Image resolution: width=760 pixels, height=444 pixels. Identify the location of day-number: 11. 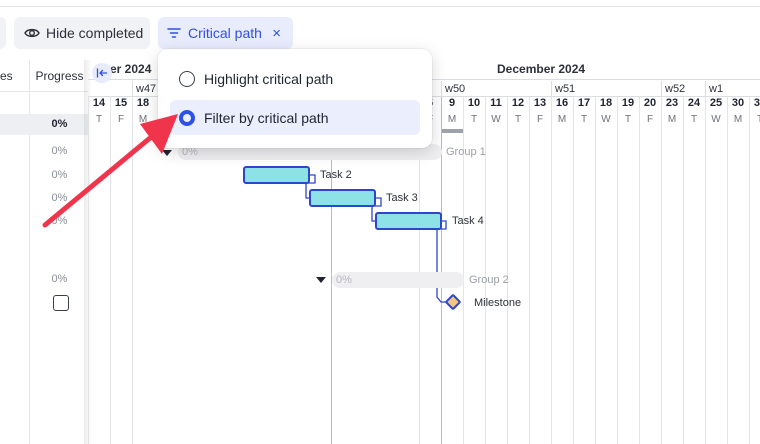
(496, 103).